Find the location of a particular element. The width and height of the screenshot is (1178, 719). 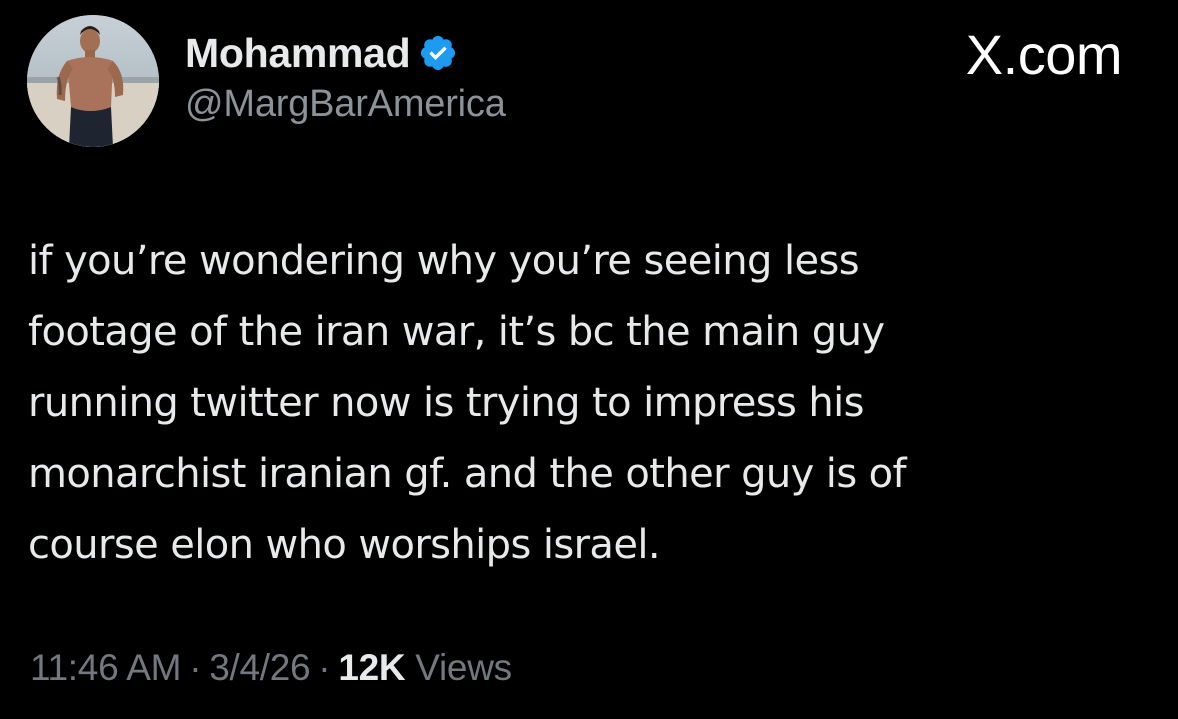

verified-badge-icon is located at coordinates (438, 53).